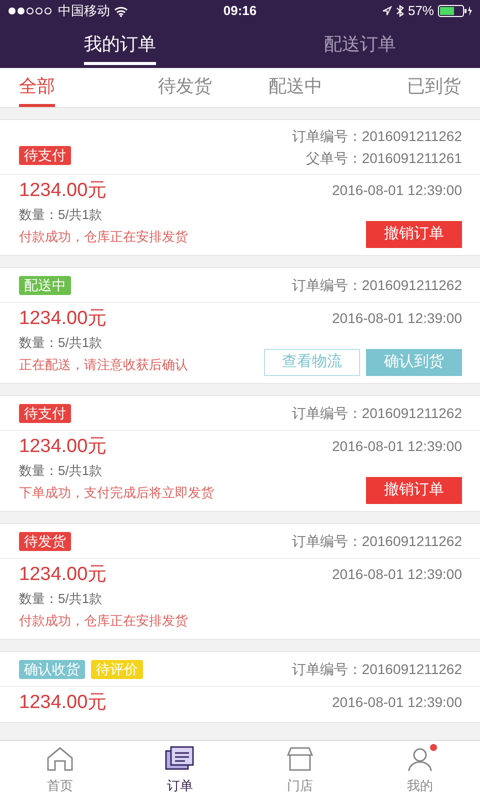  I want to click on status-tag: 待发货, so click(45, 541).